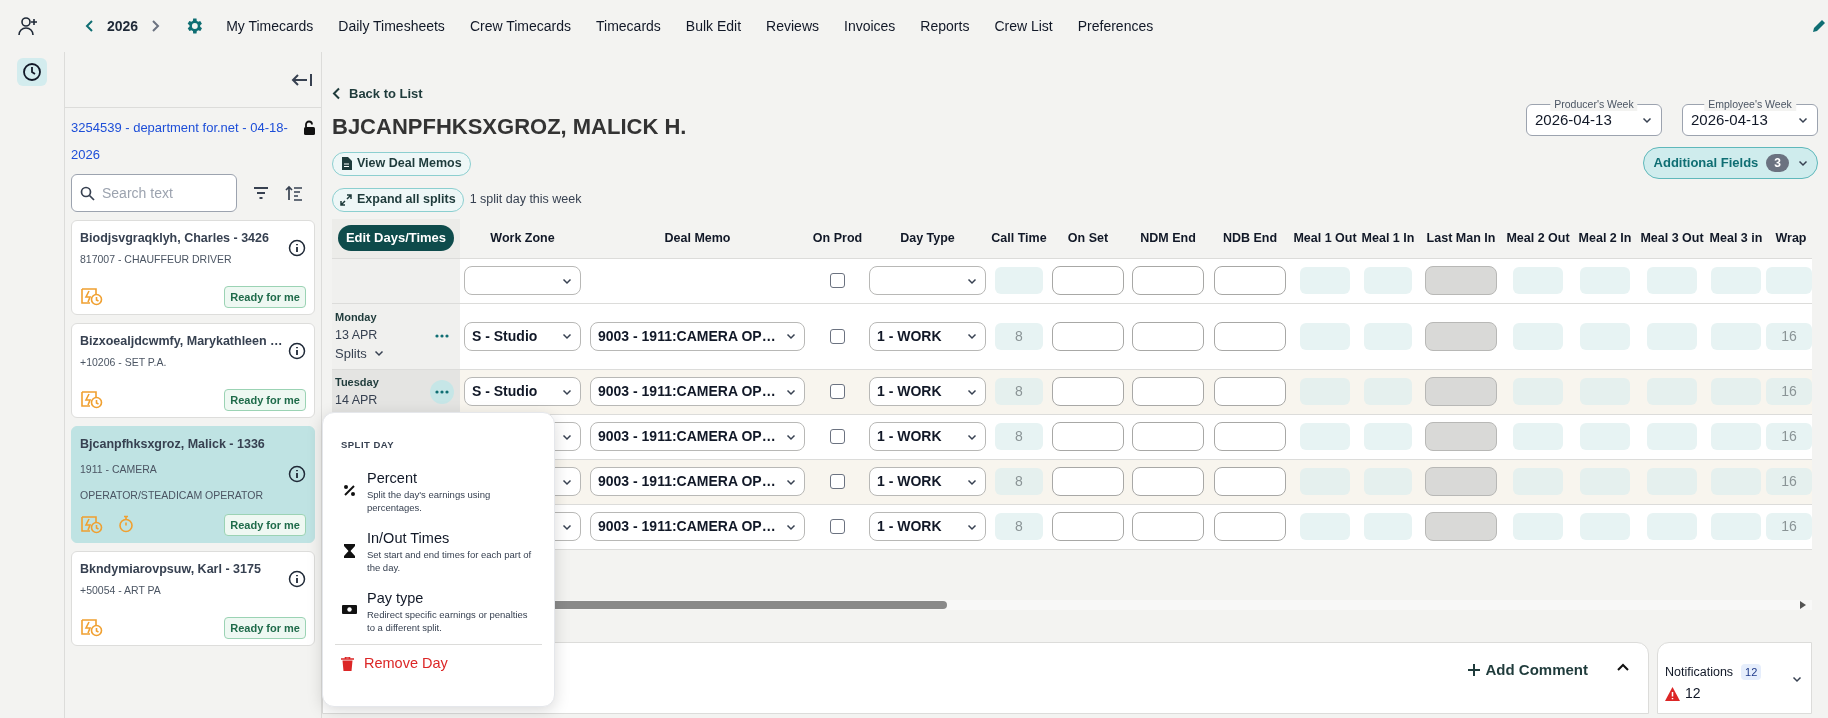 The height and width of the screenshot is (718, 1828). I want to click on employee-card: Biodjsvgraqklyh, Charles - 3426 817007 - CHAUFFEUR DRIVER Ready for me, so click(193, 267).